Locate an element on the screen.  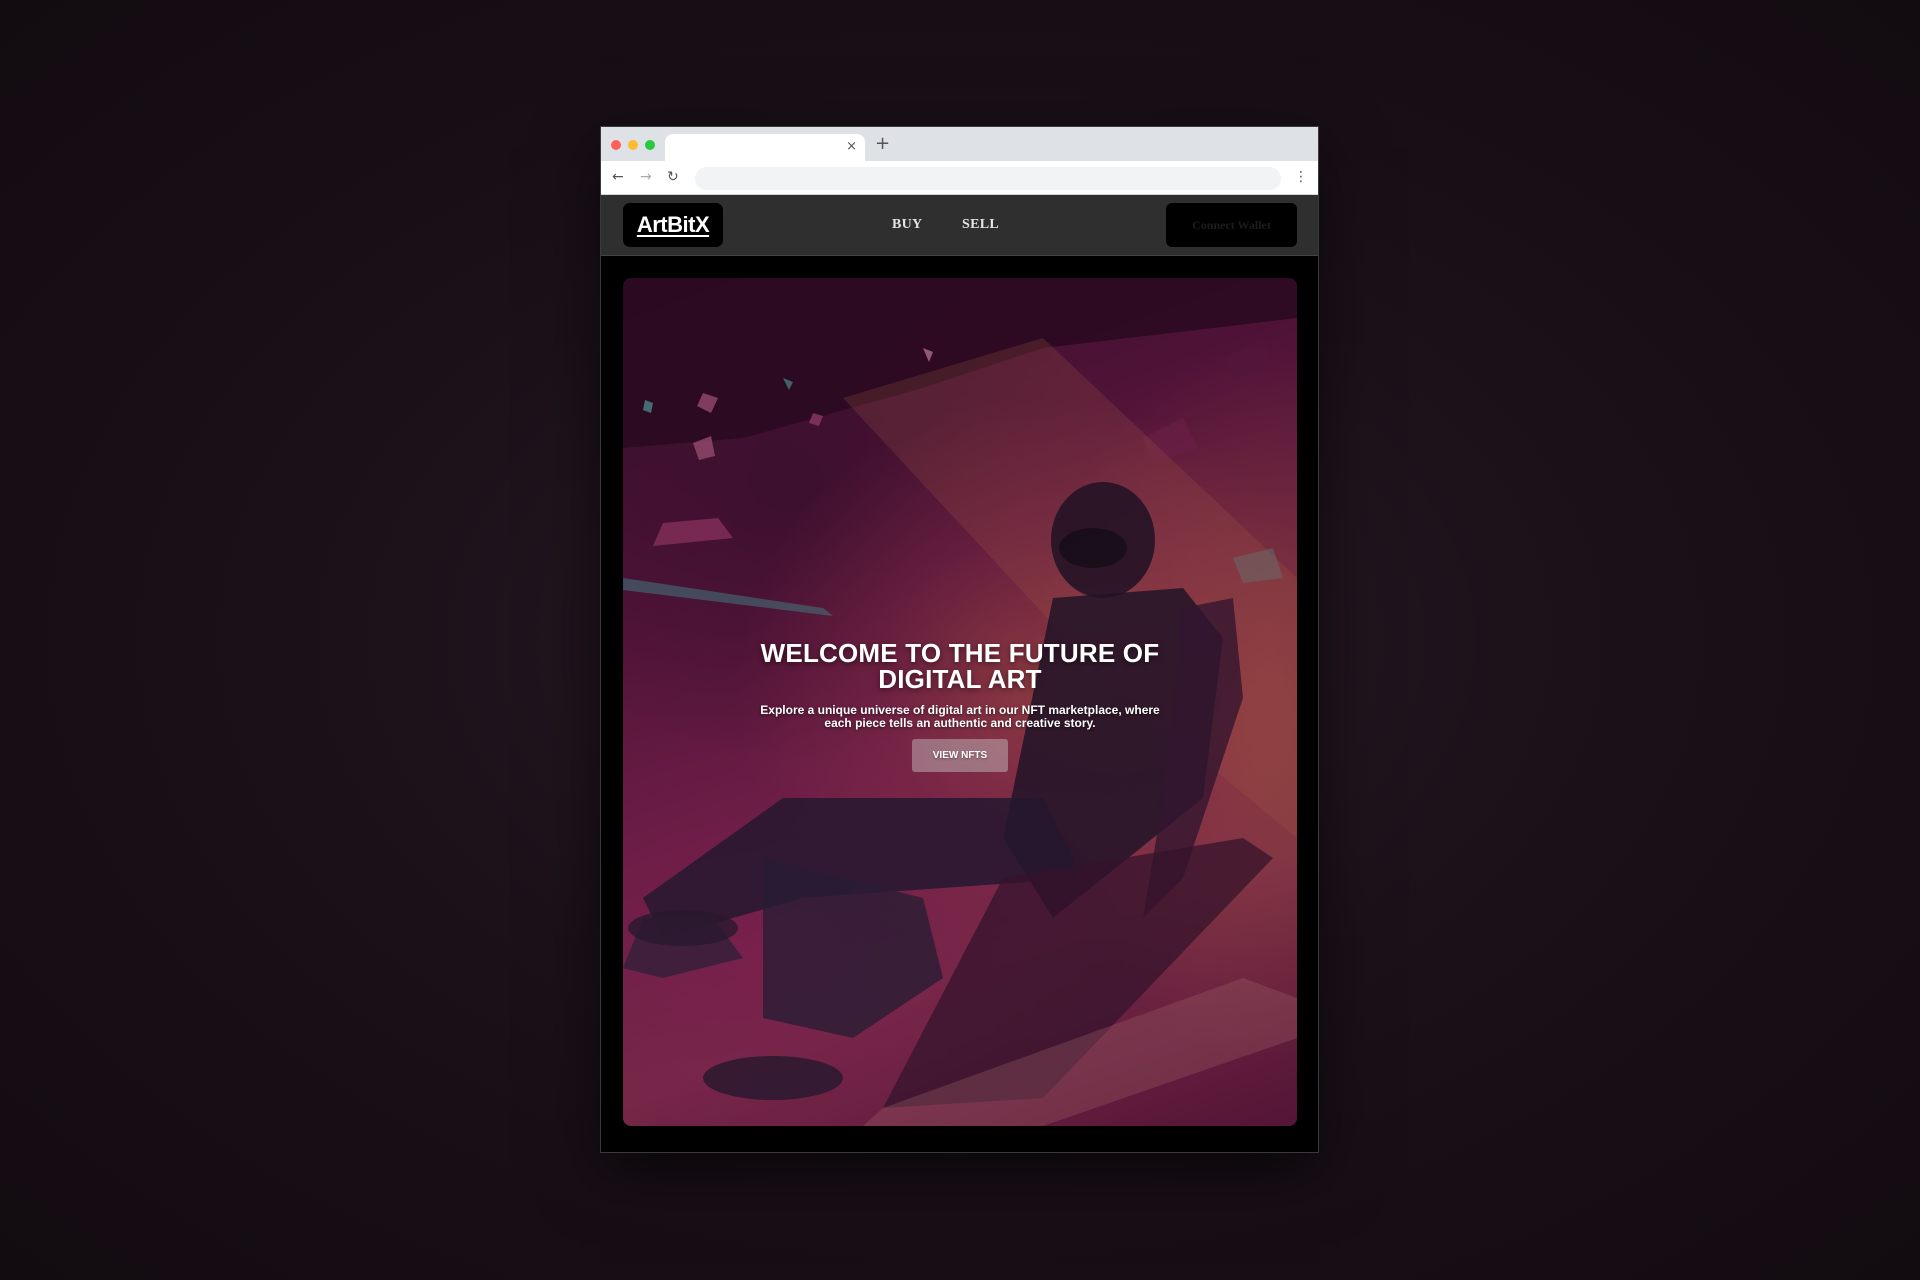
maximize-window-dot is located at coordinates (650, 145).